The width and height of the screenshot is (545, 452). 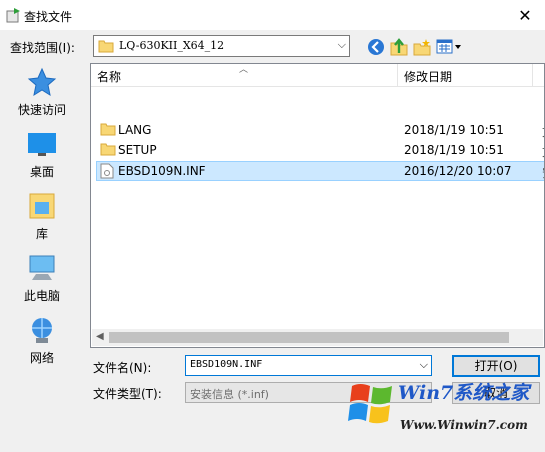 I want to click on place-network: 网络, so click(x=42, y=340).